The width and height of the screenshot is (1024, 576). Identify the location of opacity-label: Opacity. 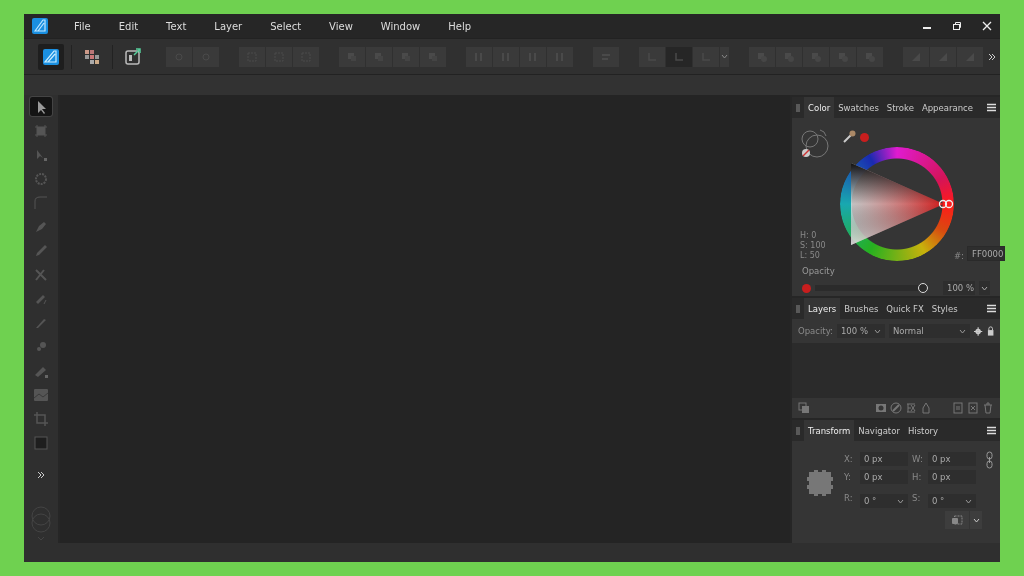
(818, 271).